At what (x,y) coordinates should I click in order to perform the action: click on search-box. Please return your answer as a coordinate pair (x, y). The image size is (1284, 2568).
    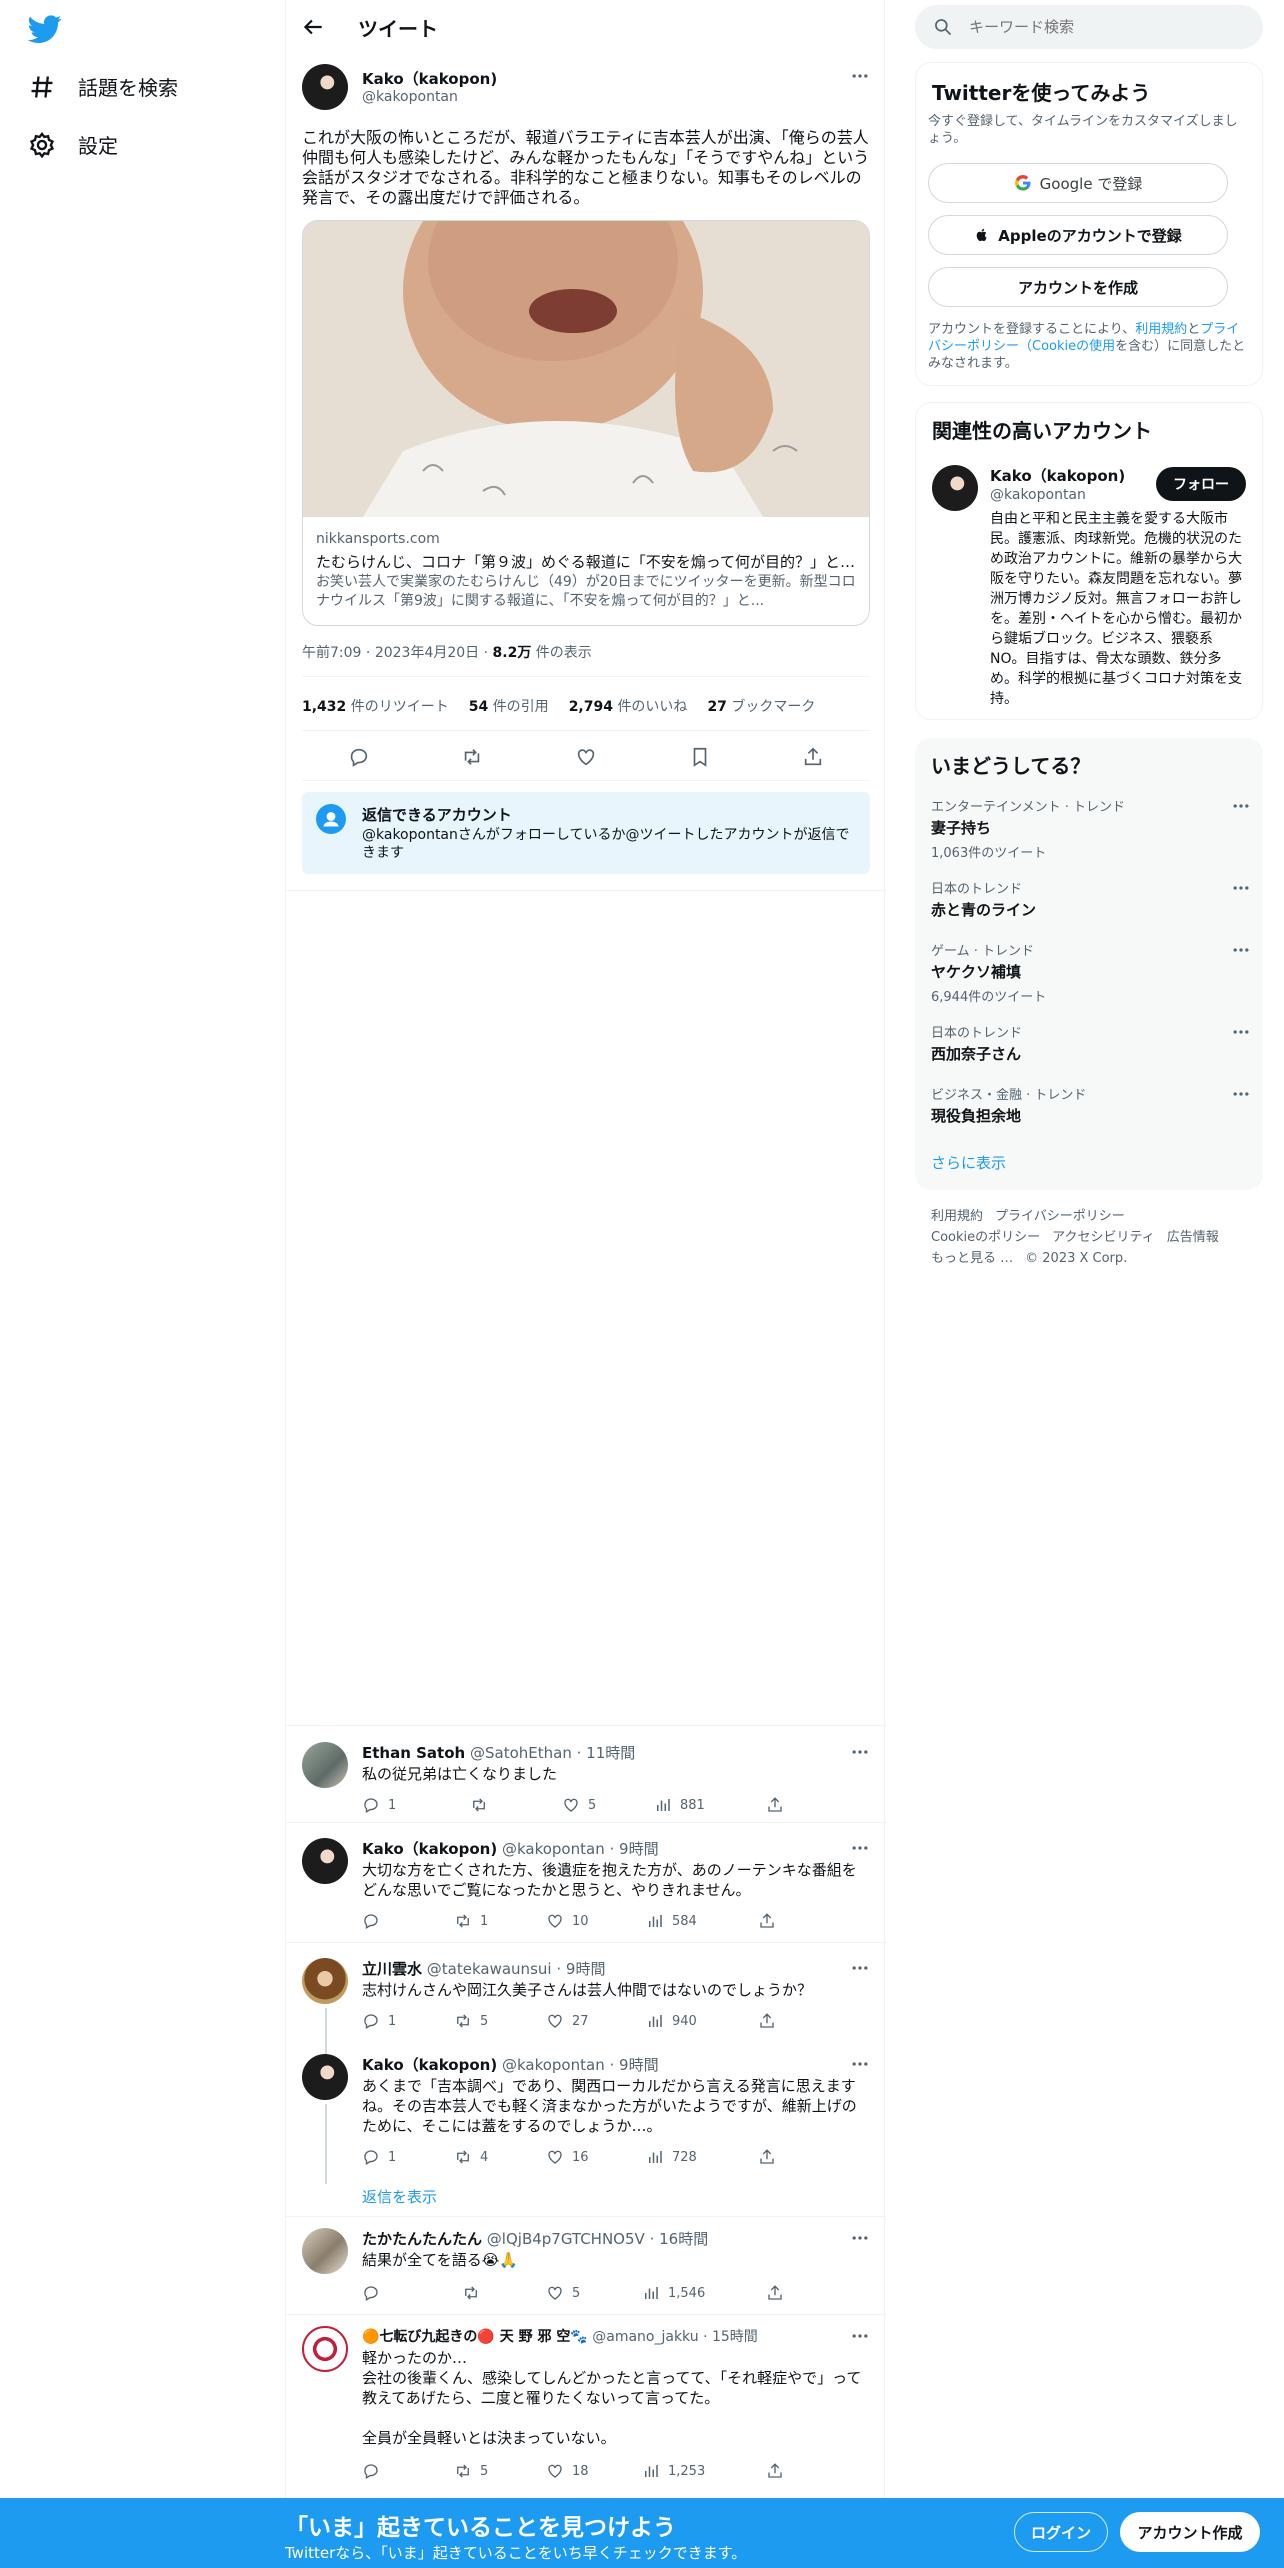
    Looking at the image, I should click on (1089, 27).